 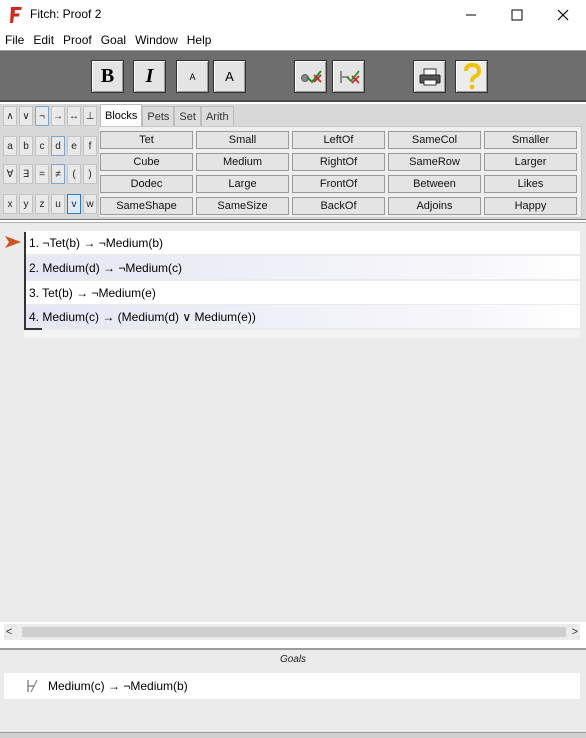 I want to click on predicate-tabs: Blocks Pets Set Arith, so click(x=167, y=115).